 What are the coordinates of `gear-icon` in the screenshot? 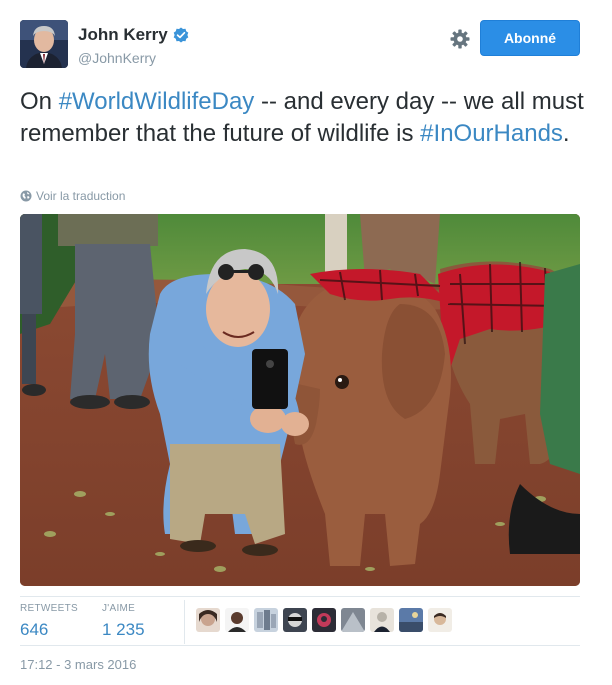 It's located at (460, 39).